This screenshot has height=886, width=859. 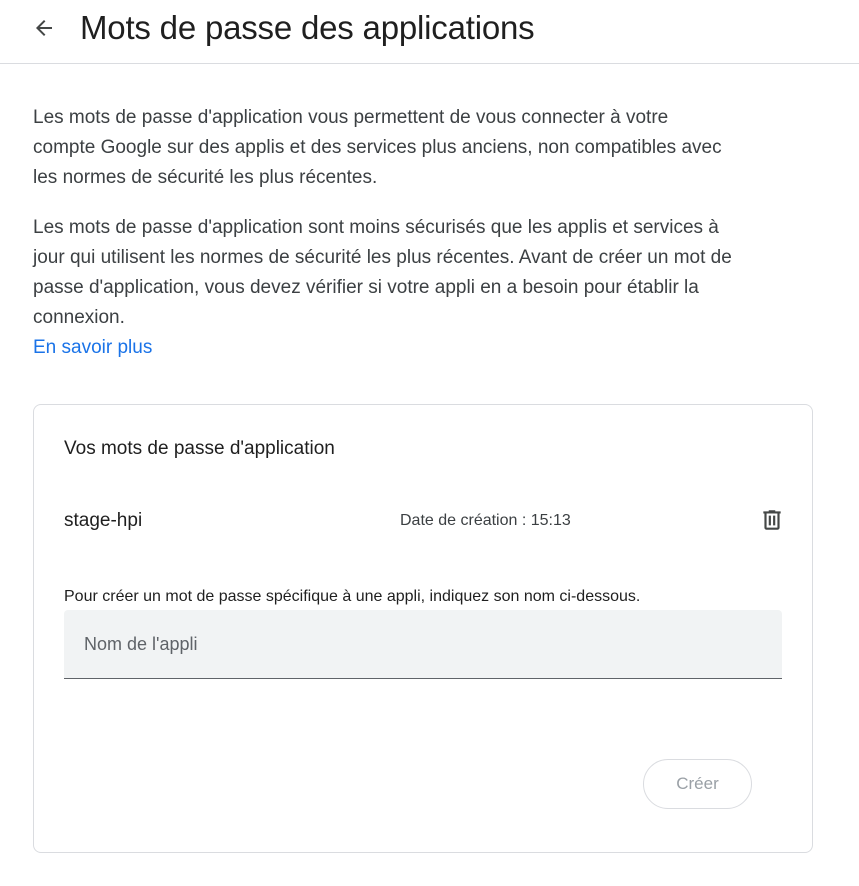 I want to click on top-bar: Mots de passe des applications, so click(x=429, y=32).